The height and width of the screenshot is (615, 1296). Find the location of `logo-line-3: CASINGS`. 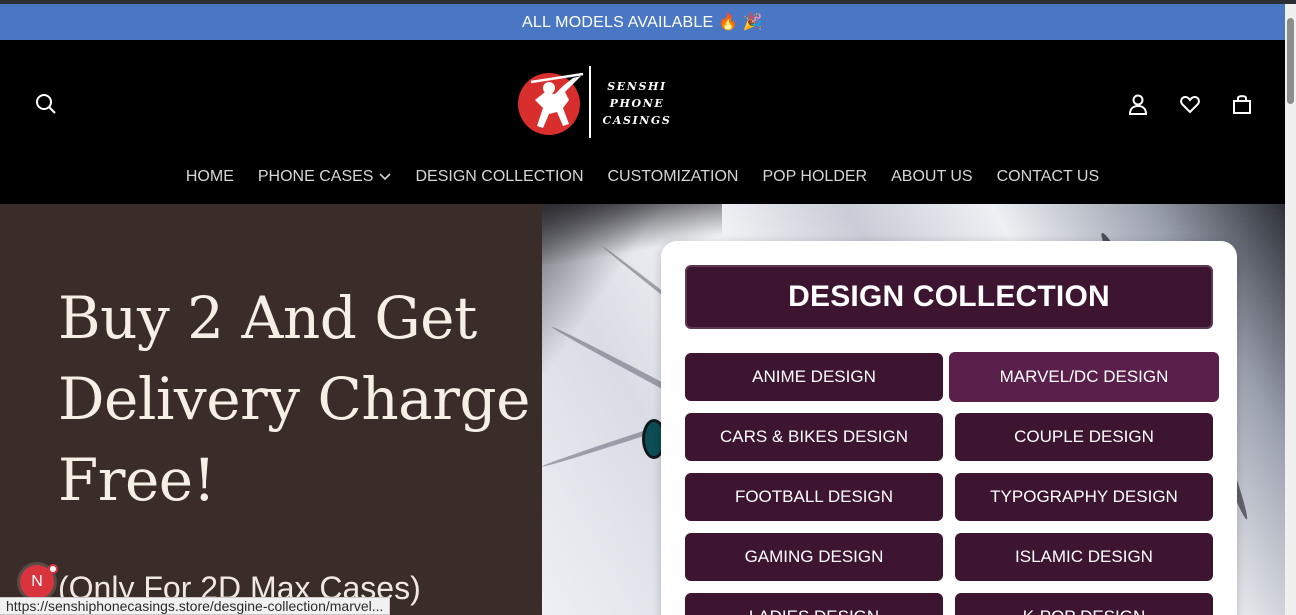

logo-line-3: CASINGS is located at coordinates (637, 120).